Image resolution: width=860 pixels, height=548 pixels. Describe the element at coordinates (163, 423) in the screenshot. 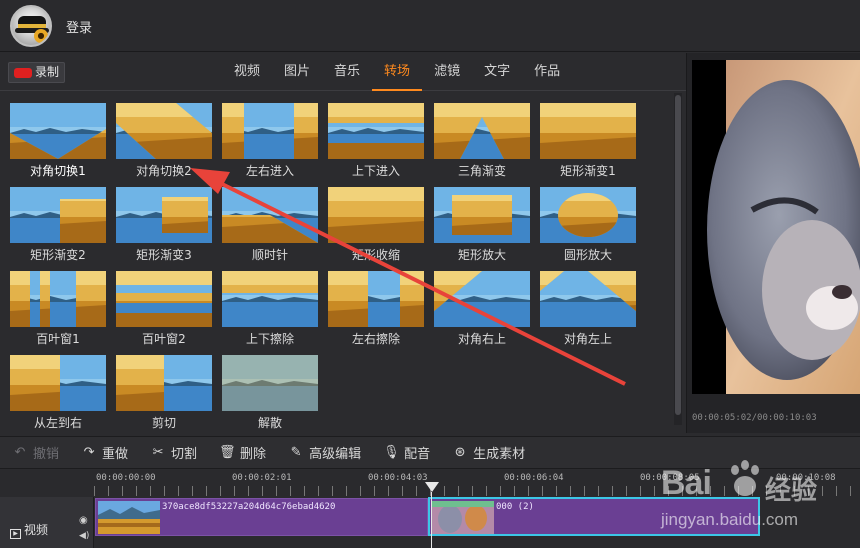

I see `transition-label: 剪切` at that location.